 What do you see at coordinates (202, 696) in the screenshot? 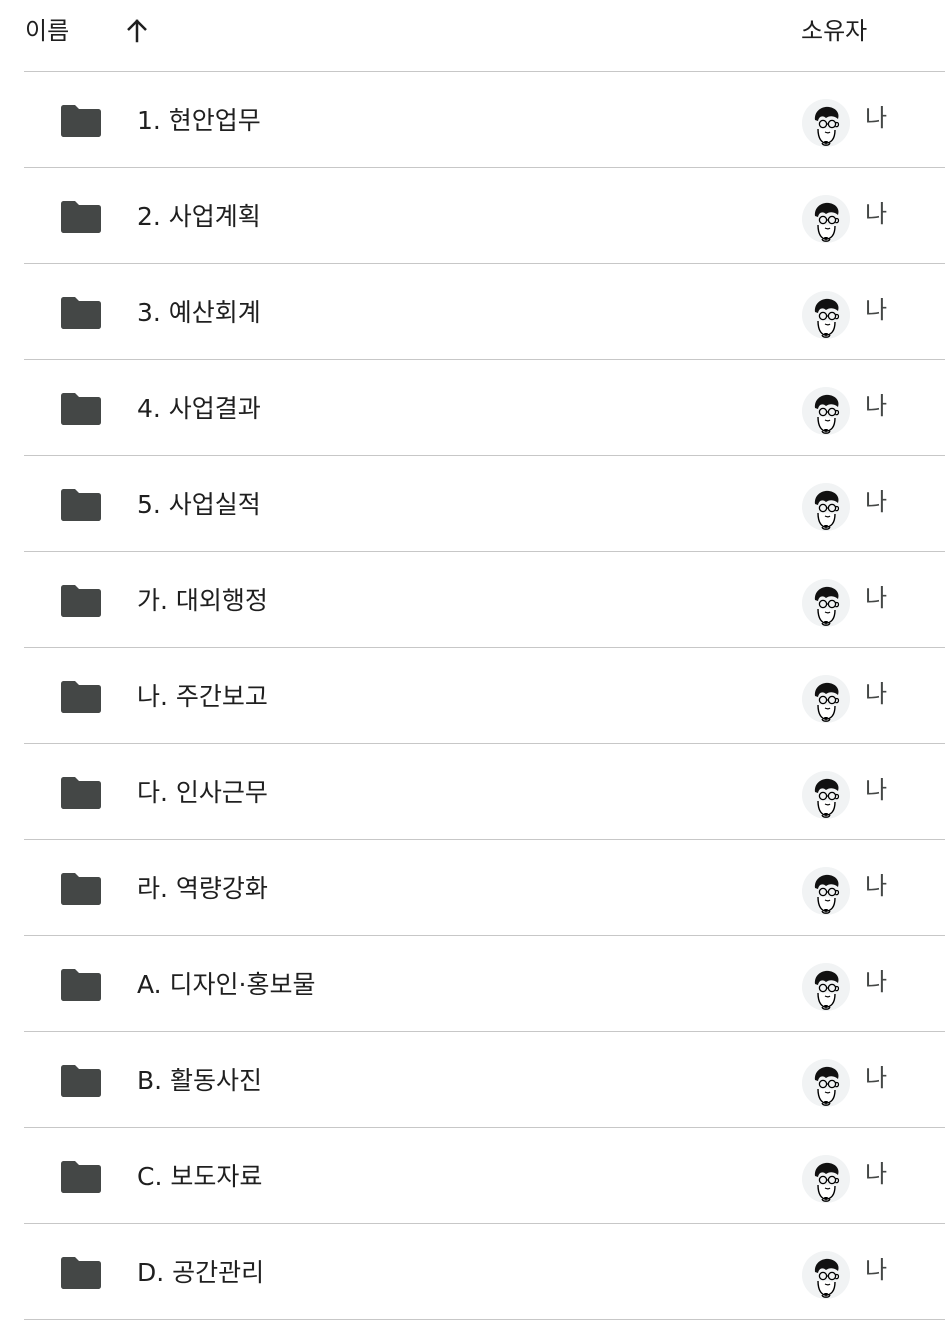
I see `folder-name: 나. 주간보고` at bounding box center [202, 696].